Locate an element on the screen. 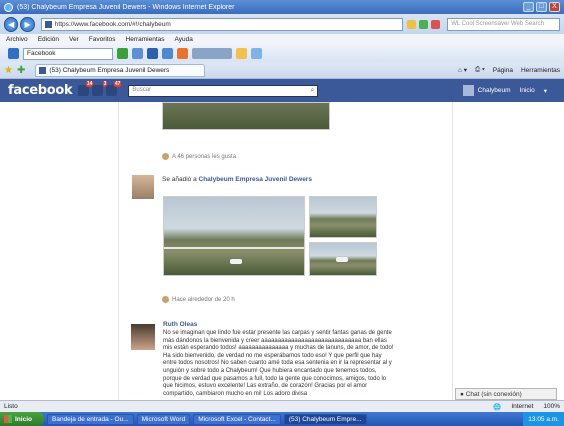 The width and height of the screenshot is (564, 426). menu-ayuda: Ayuda is located at coordinates (184, 39).